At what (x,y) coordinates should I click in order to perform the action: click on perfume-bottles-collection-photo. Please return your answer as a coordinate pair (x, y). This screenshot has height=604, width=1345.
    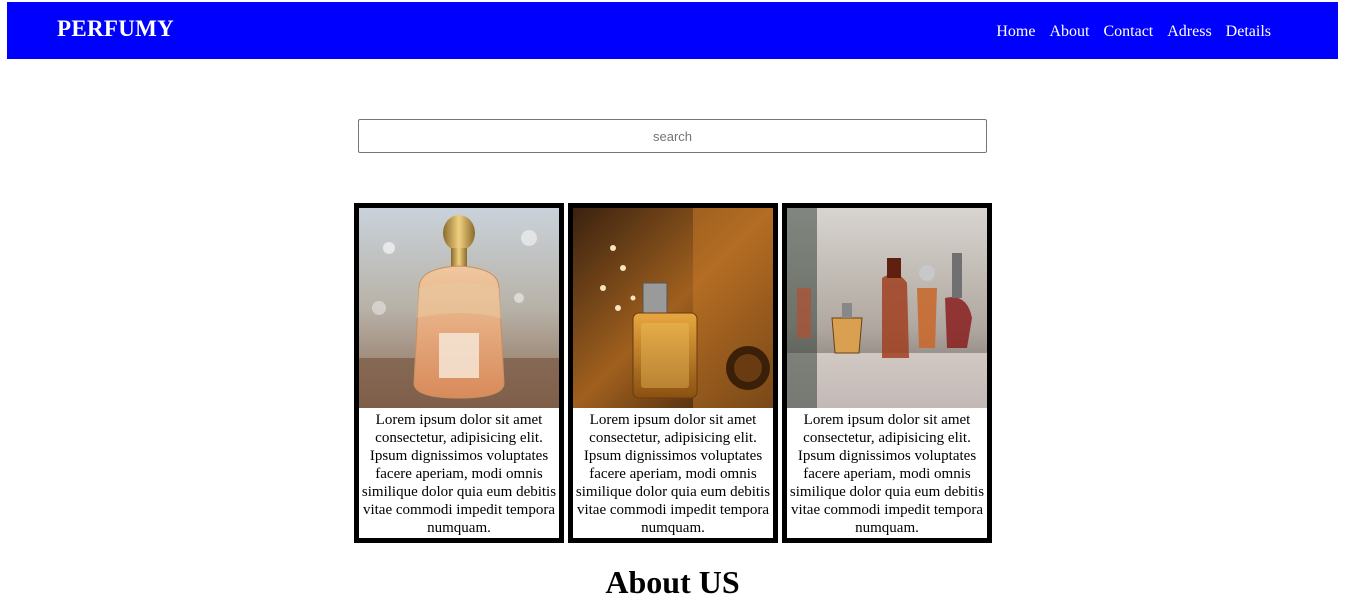
    Looking at the image, I should click on (887, 308).